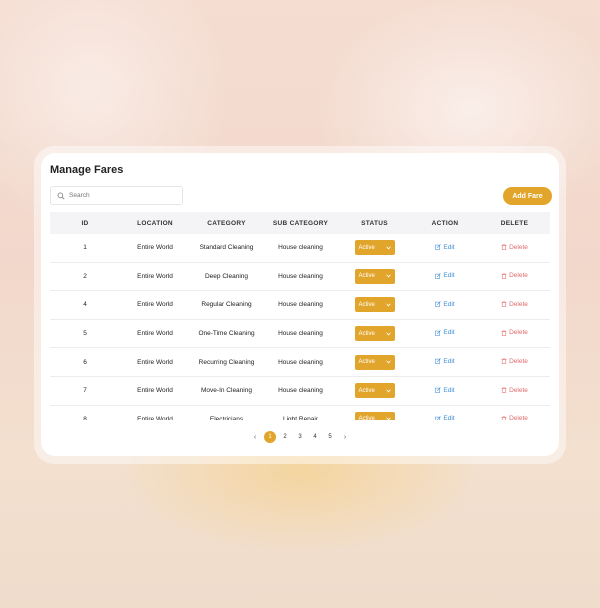  Describe the element at coordinates (300, 417) in the screenshot. I see `cell-sub-category: Light Repair` at that location.